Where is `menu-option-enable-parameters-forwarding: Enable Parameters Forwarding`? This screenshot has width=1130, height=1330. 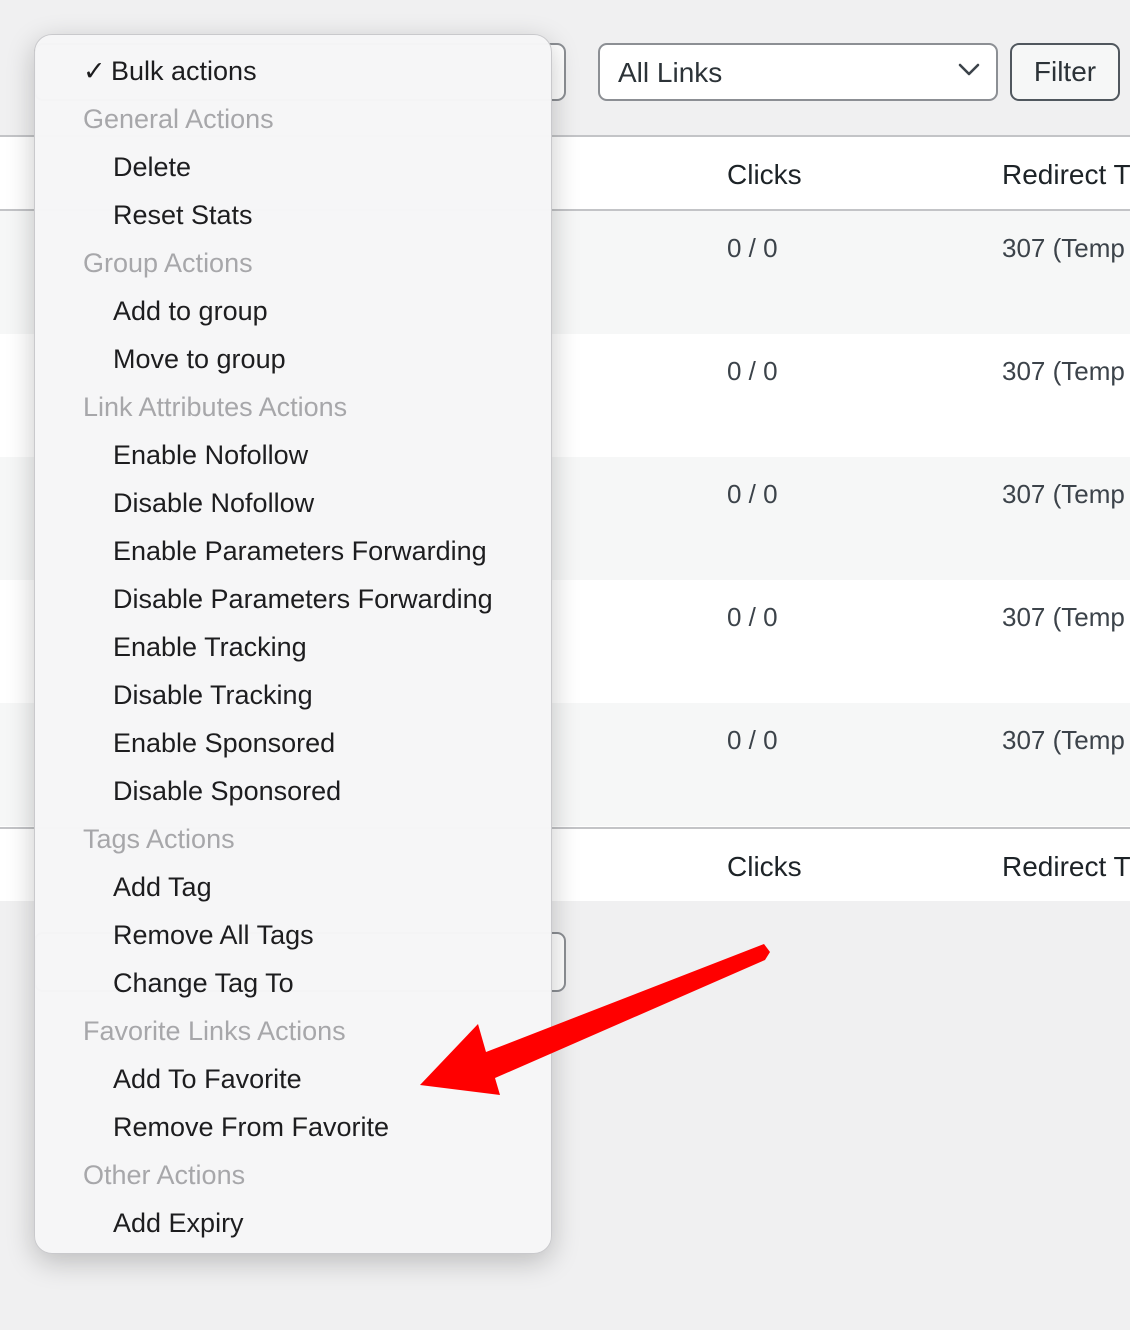 menu-option-enable-parameters-forwarding: Enable Parameters Forwarding is located at coordinates (300, 551).